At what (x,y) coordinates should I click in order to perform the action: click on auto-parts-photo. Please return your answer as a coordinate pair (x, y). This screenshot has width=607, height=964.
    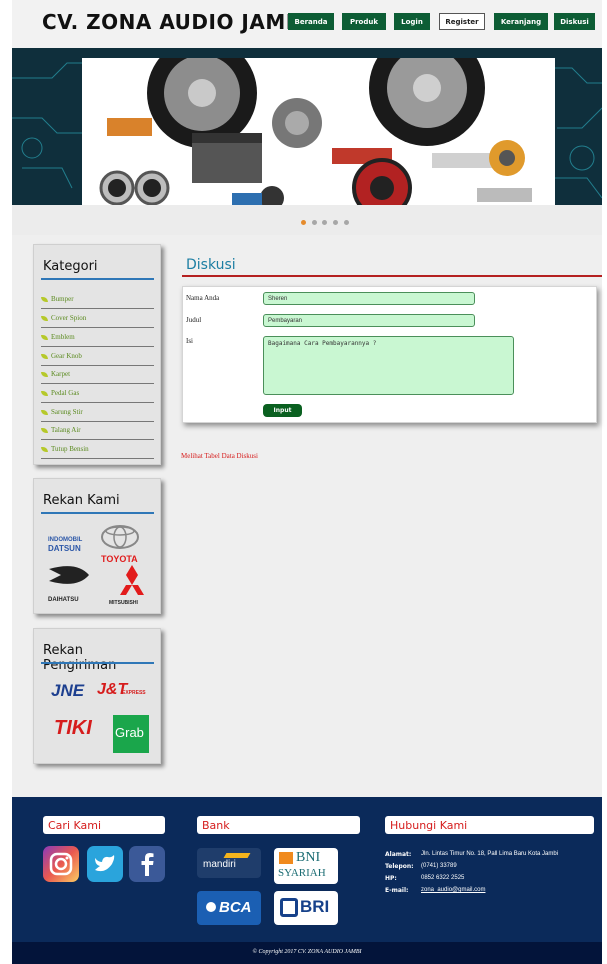
    Looking at the image, I should click on (318, 131).